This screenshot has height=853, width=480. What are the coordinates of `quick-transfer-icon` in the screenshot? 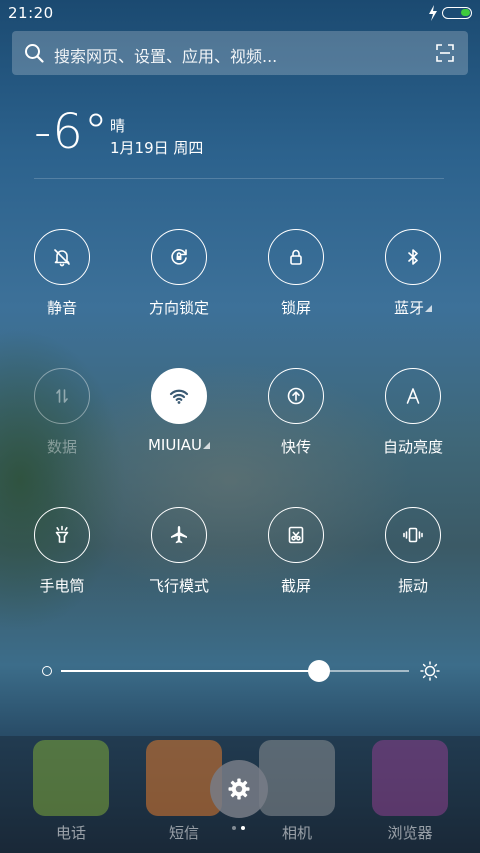 It's located at (296, 396).